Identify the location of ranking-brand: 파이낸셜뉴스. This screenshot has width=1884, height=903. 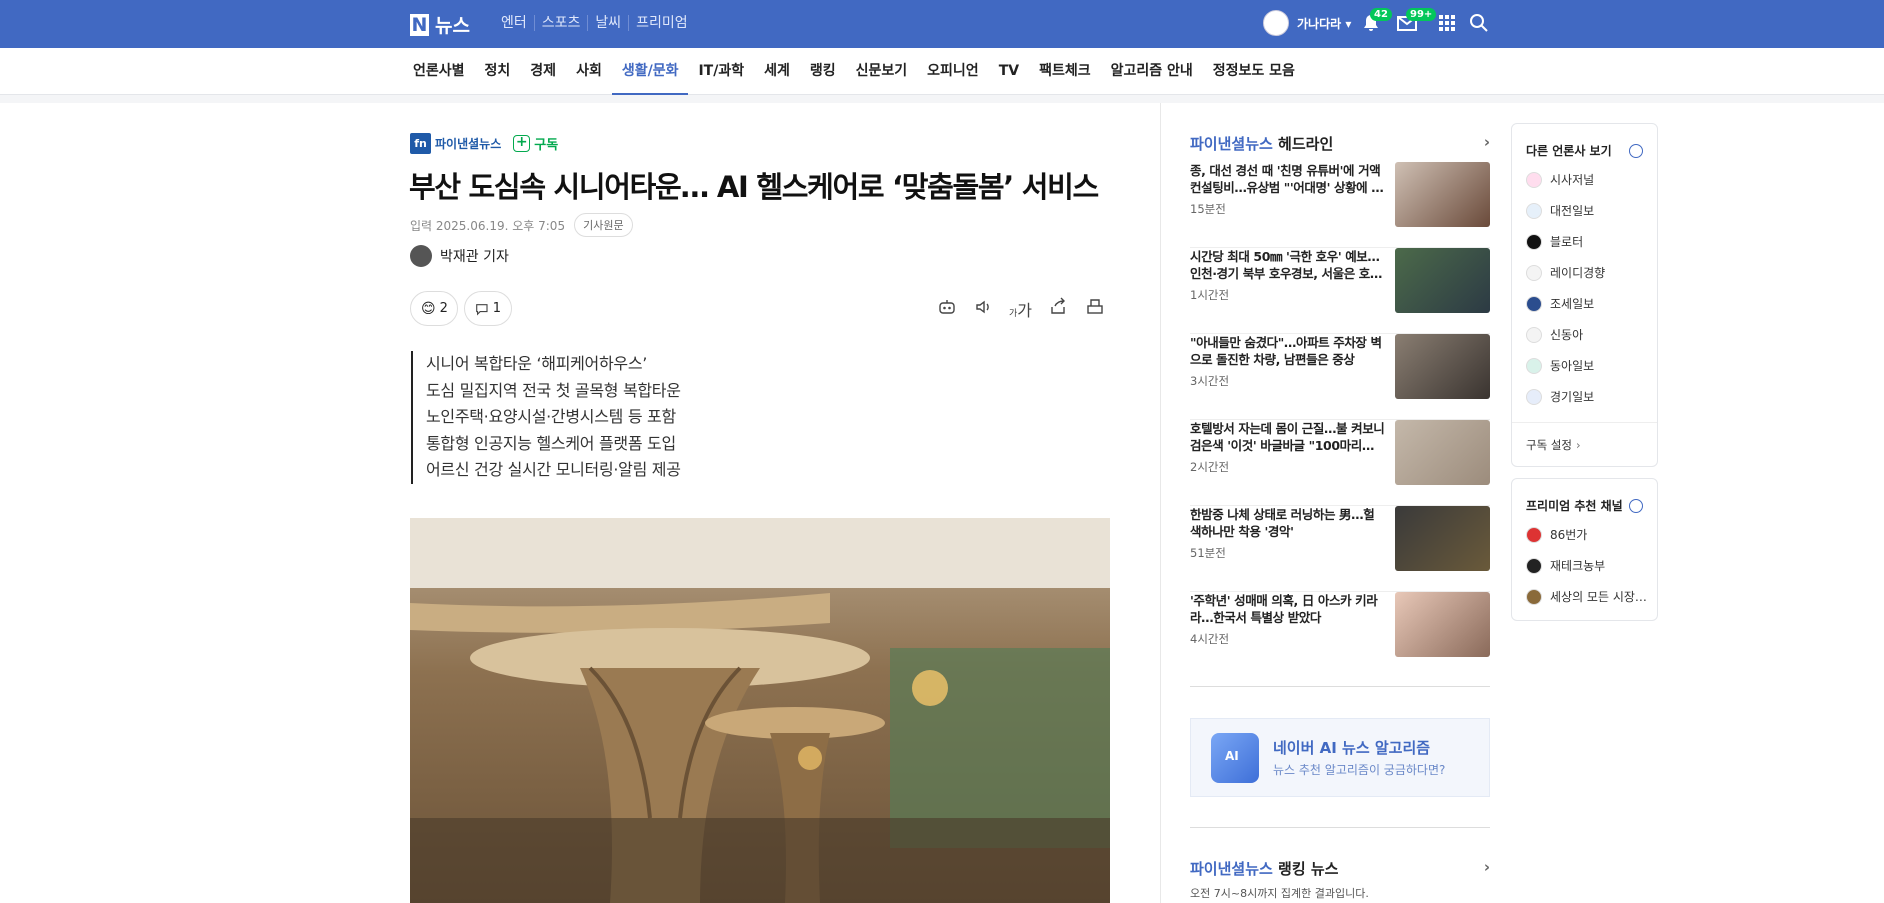
(1231, 869).